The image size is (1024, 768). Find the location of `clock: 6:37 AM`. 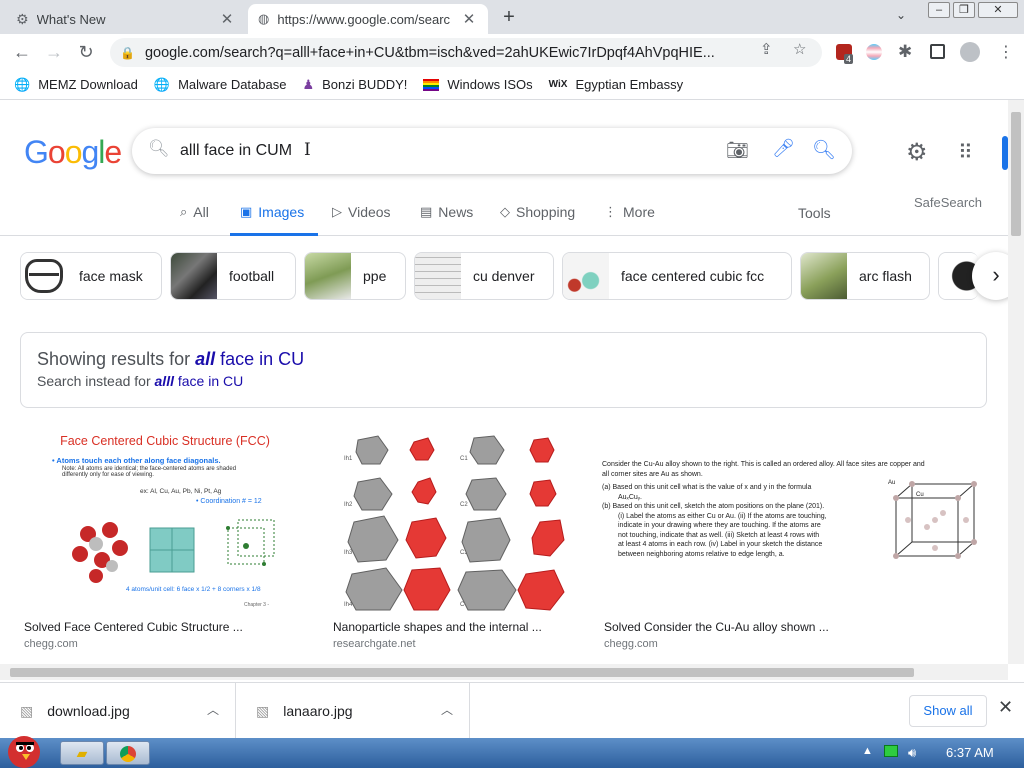

clock: 6:37 AM is located at coordinates (970, 752).